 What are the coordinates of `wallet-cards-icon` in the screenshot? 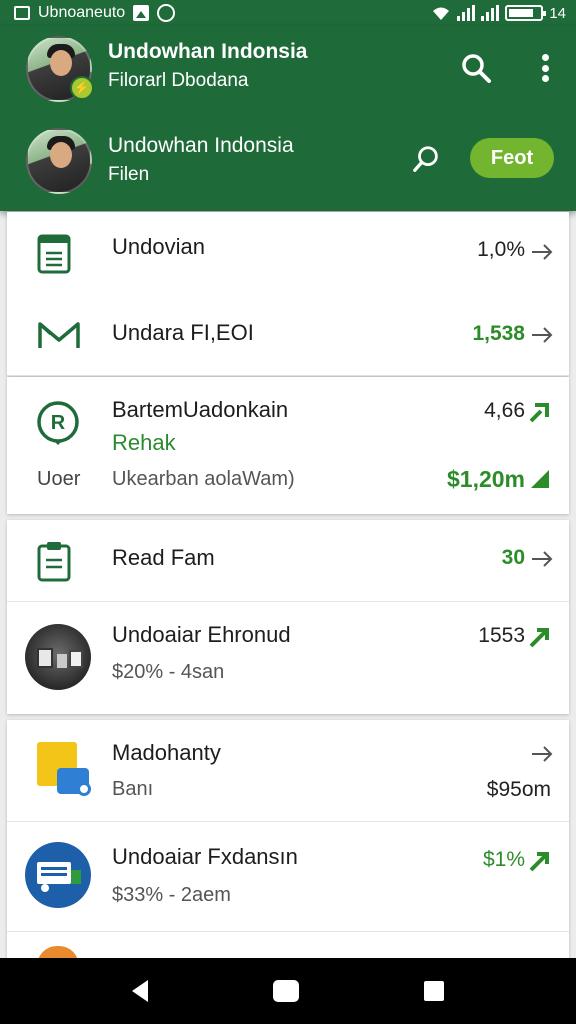 It's located at (65, 770).